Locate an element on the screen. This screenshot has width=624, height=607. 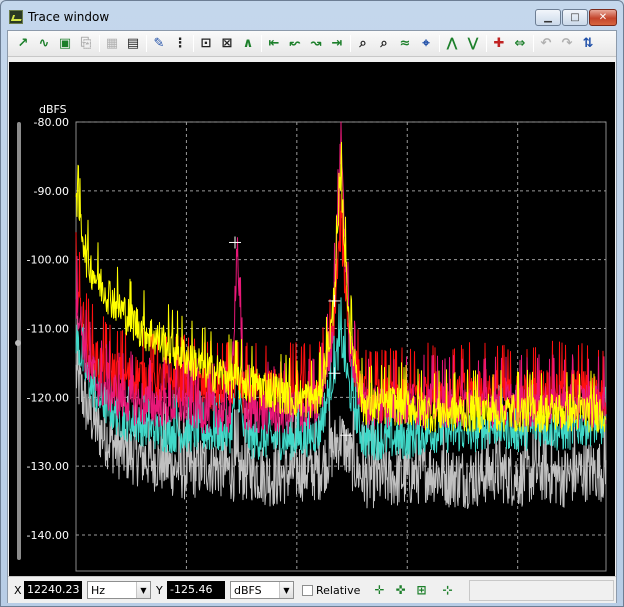
zoom-fit-icon: ⊡ is located at coordinates (206, 43).